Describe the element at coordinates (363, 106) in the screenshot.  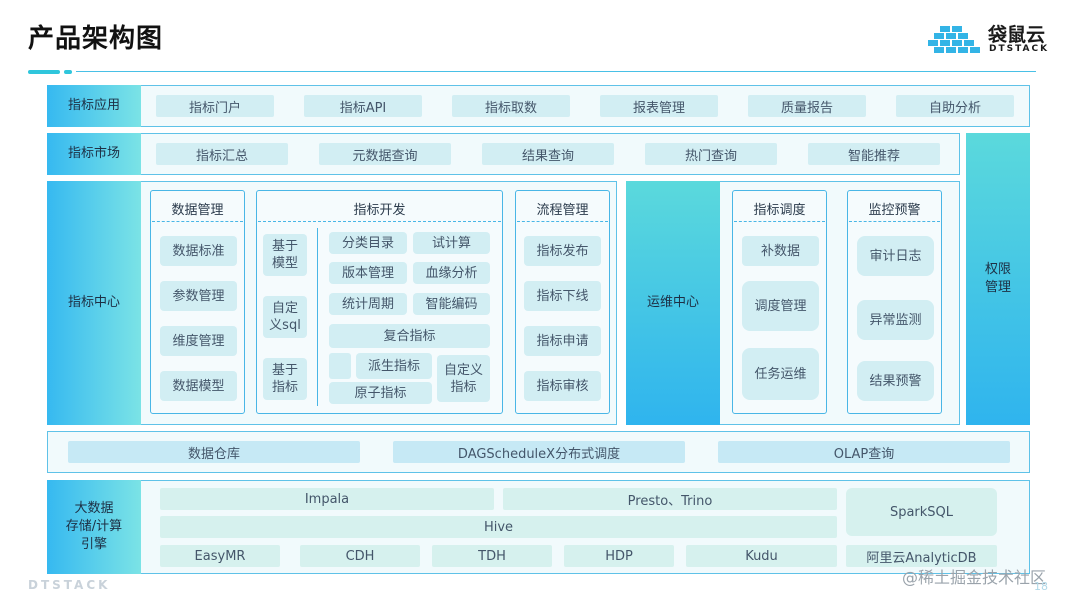
I see `app-item: 指标API` at that location.